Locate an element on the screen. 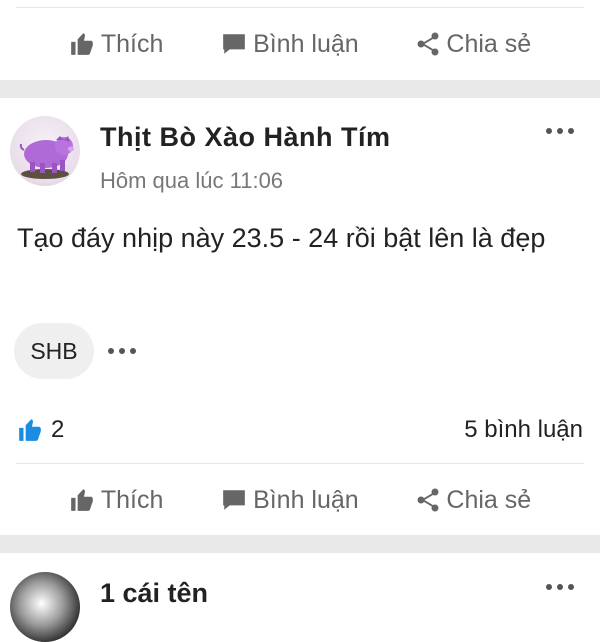  previous-post-action-bar: Thích Bình luận Chia sẻ is located at coordinates (300, 40).